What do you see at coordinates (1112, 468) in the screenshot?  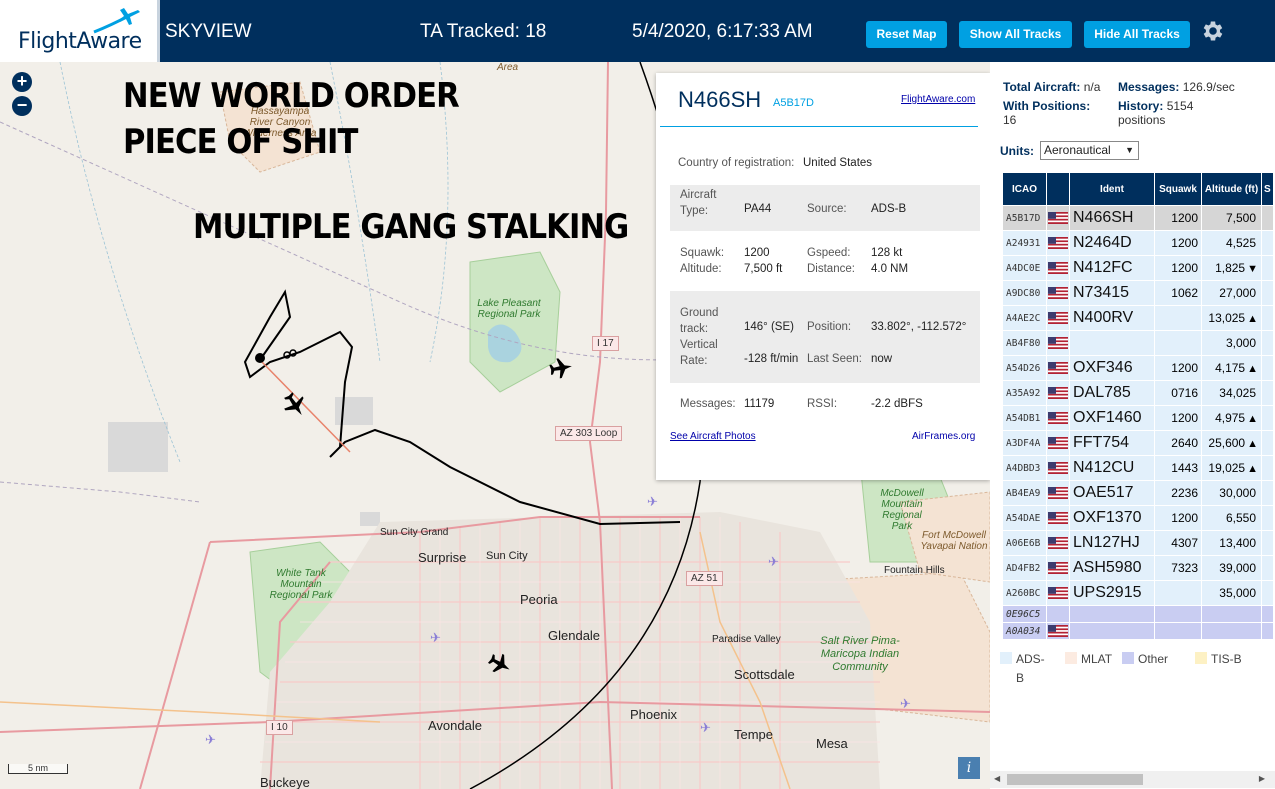 I see `ident-cell: N412CU` at bounding box center [1112, 468].